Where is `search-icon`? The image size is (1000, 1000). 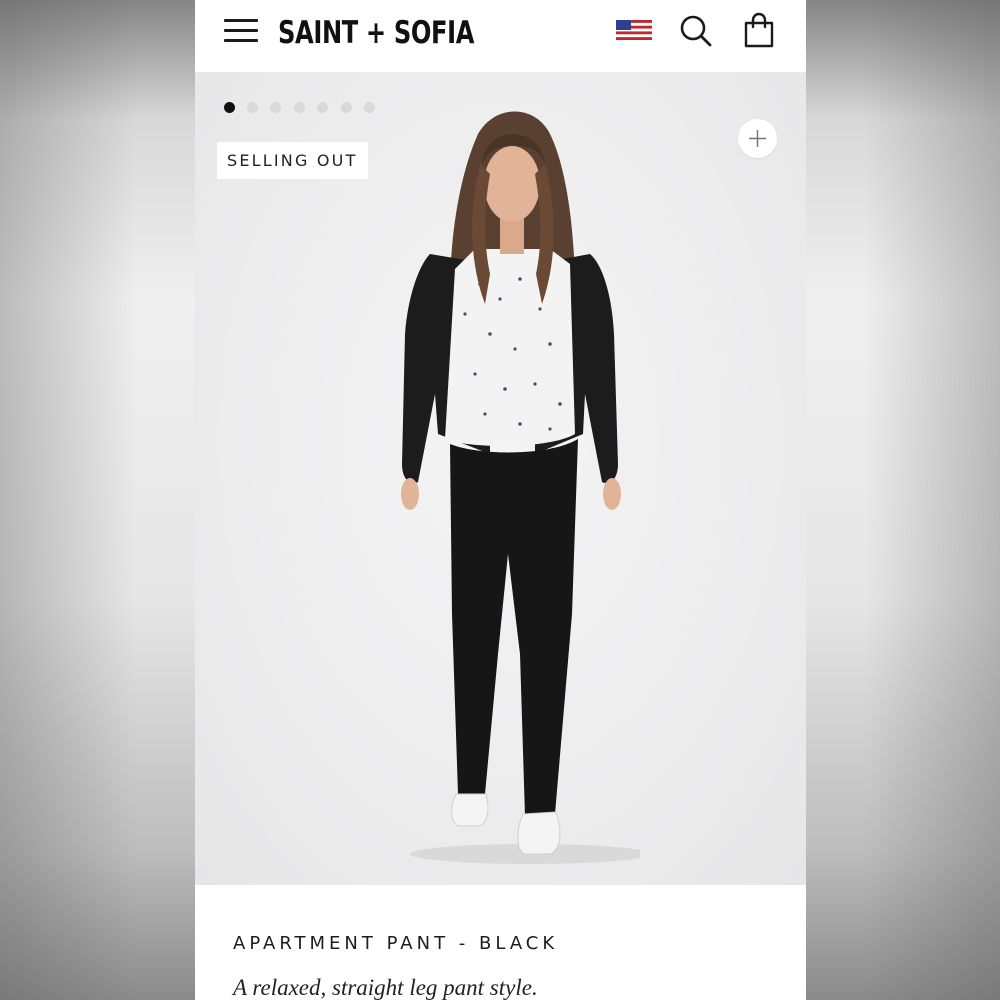 search-icon is located at coordinates (696, 31).